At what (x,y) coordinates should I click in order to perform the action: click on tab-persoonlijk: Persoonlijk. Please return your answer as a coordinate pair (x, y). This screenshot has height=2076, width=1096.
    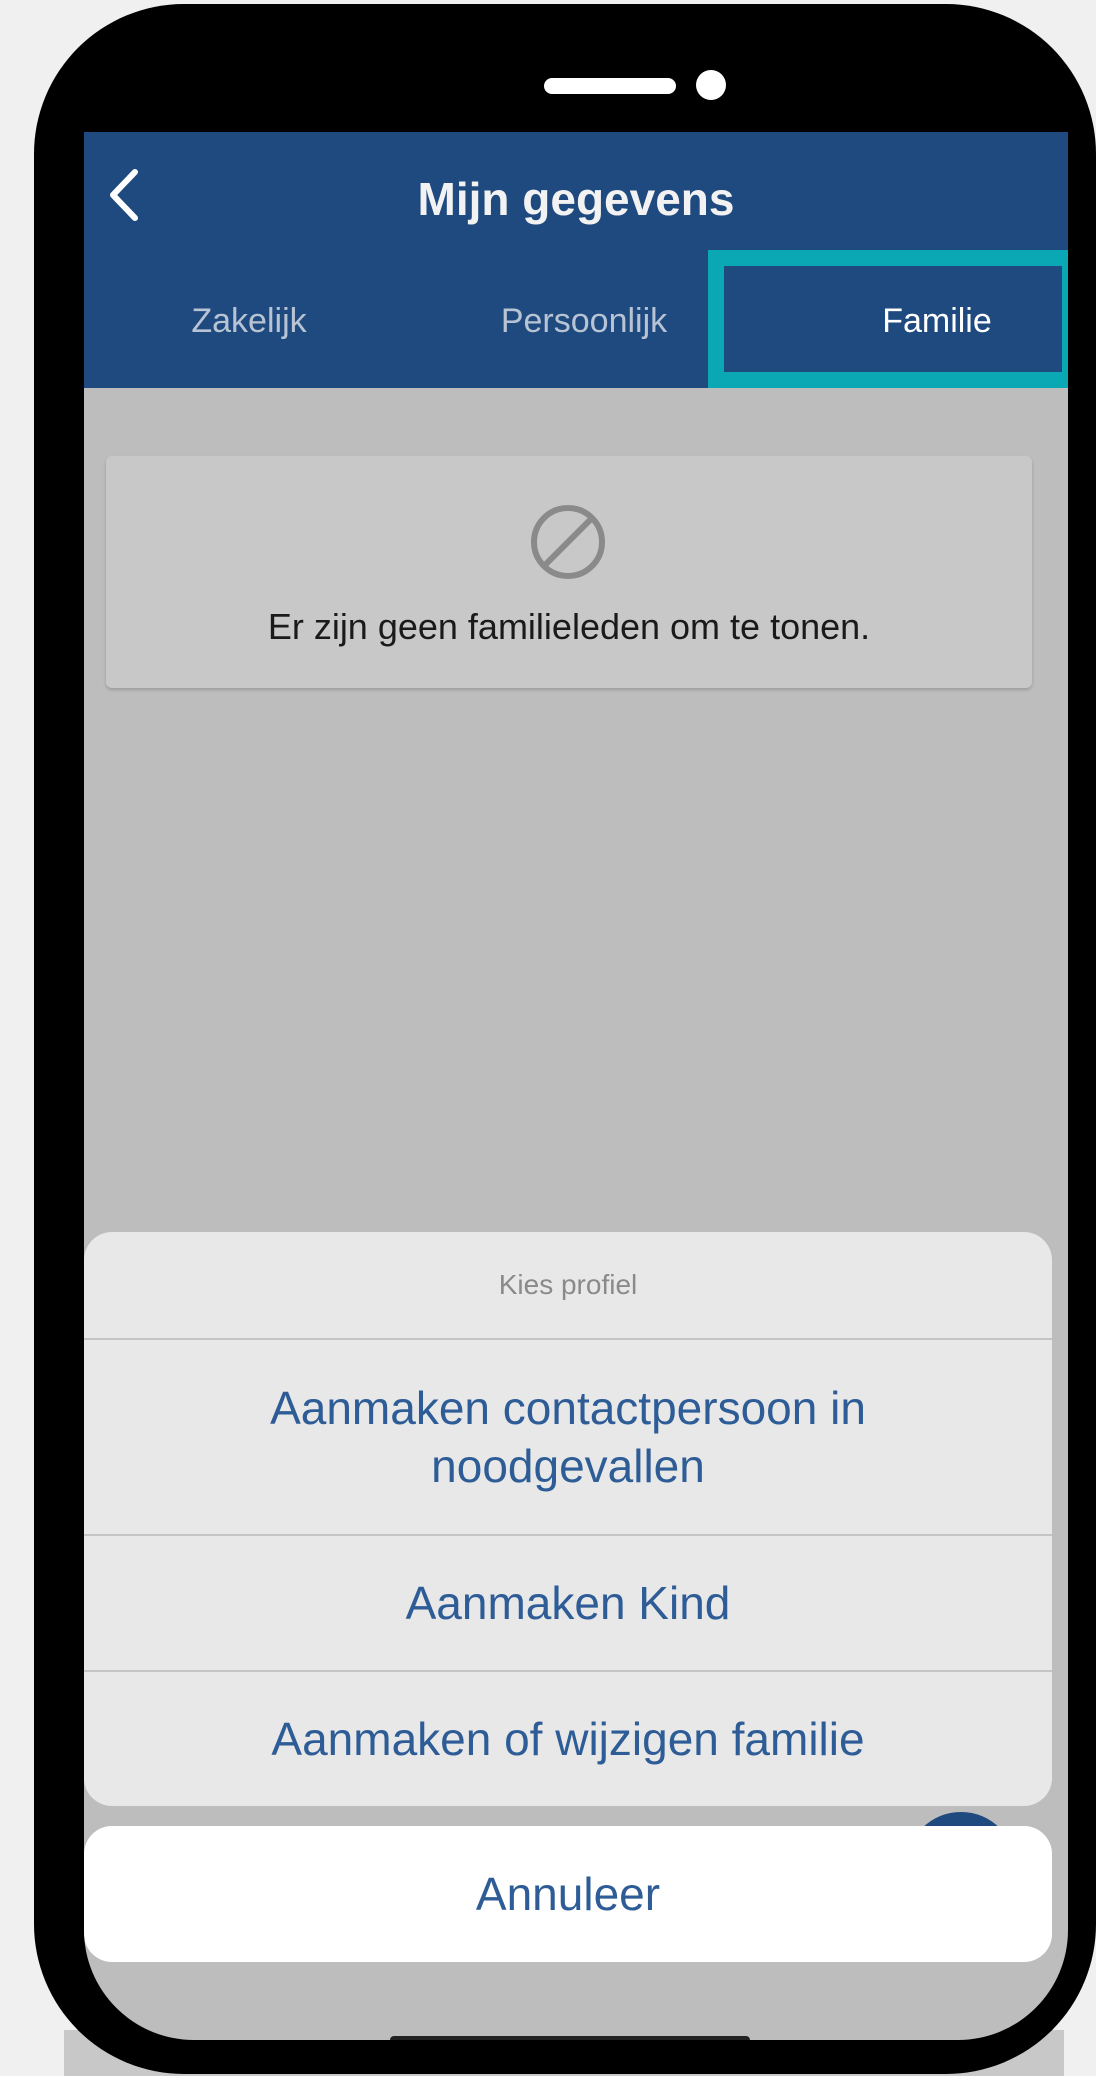
    Looking at the image, I should click on (584, 327).